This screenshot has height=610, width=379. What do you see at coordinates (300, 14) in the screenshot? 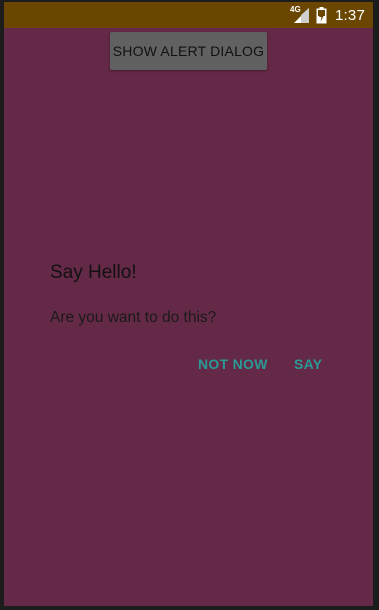
I see `cellular-signal-icon: 4G` at bounding box center [300, 14].